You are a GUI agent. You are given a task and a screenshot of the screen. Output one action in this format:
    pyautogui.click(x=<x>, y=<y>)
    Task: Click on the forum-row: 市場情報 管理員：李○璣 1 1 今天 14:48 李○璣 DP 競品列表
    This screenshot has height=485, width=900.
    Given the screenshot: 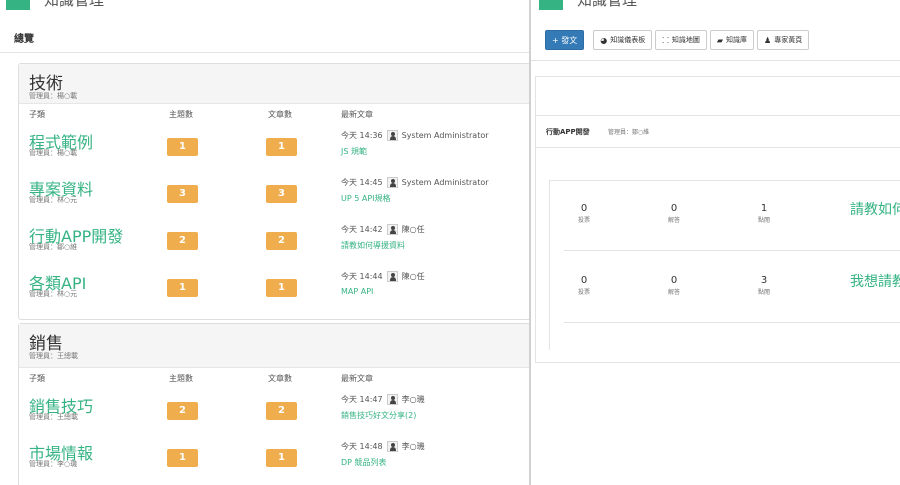 What is the action you would take?
    pyautogui.click(x=274, y=458)
    